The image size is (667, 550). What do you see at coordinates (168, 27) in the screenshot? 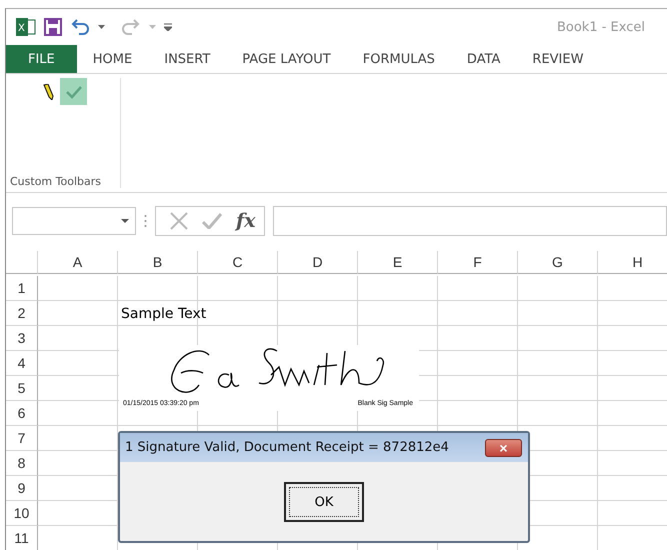
I see `customize-icon` at bounding box center [168, 27].